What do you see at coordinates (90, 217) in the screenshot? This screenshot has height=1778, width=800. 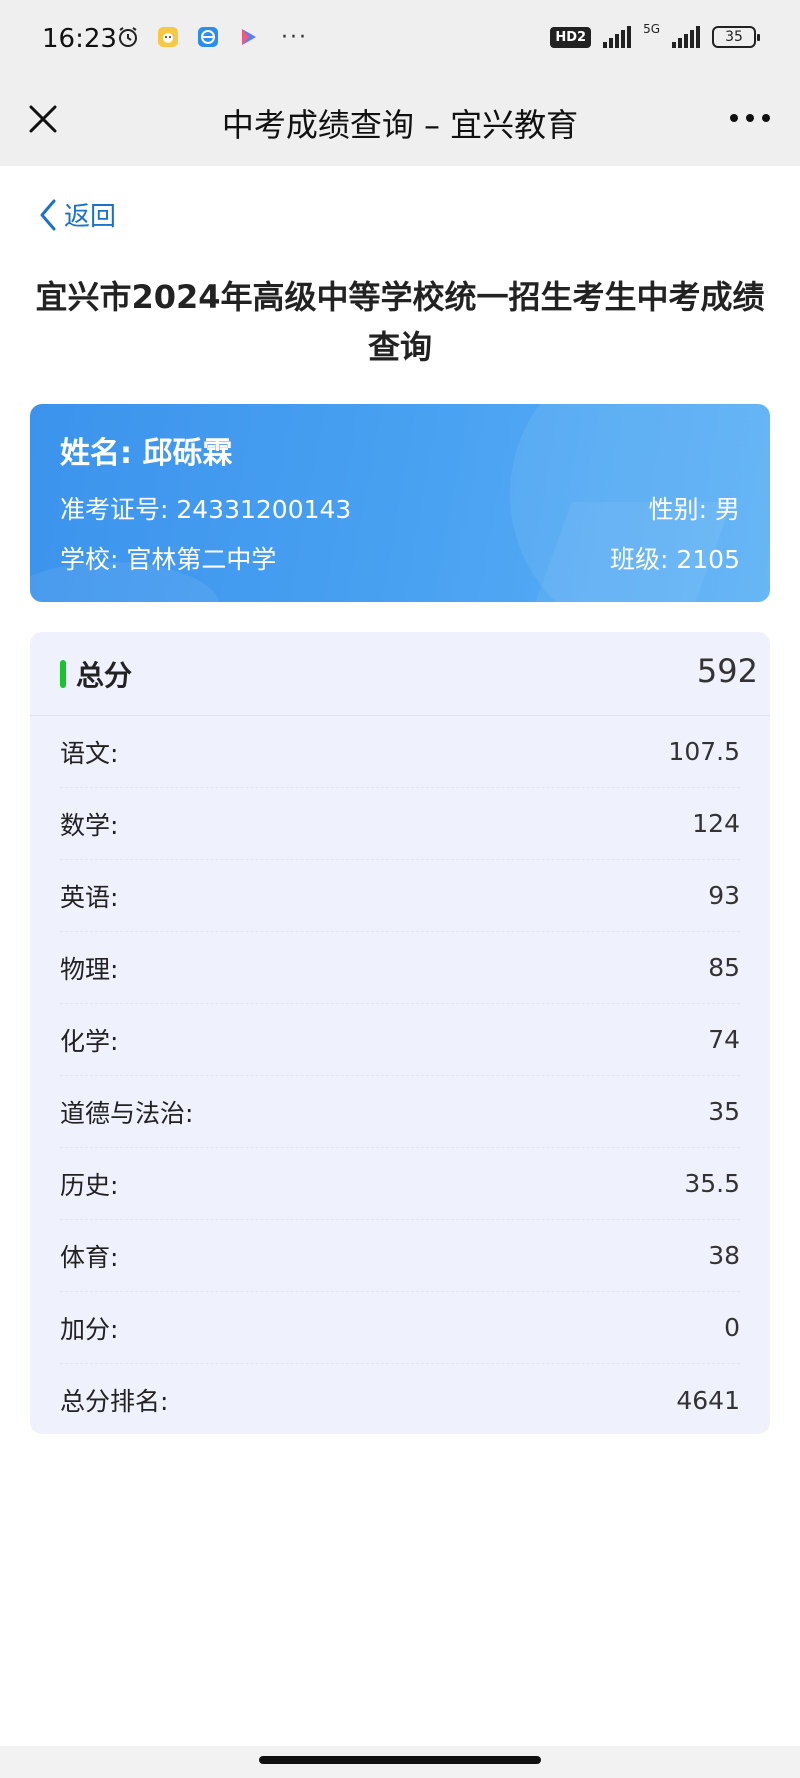 I see `back-label: 返回` at bounding box center [90, 217].